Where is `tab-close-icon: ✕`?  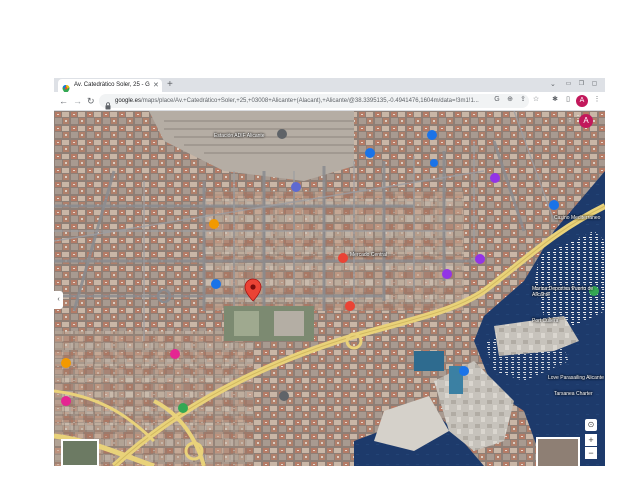 tab-close-icon: ✕ is located at coordinates (156, 85).